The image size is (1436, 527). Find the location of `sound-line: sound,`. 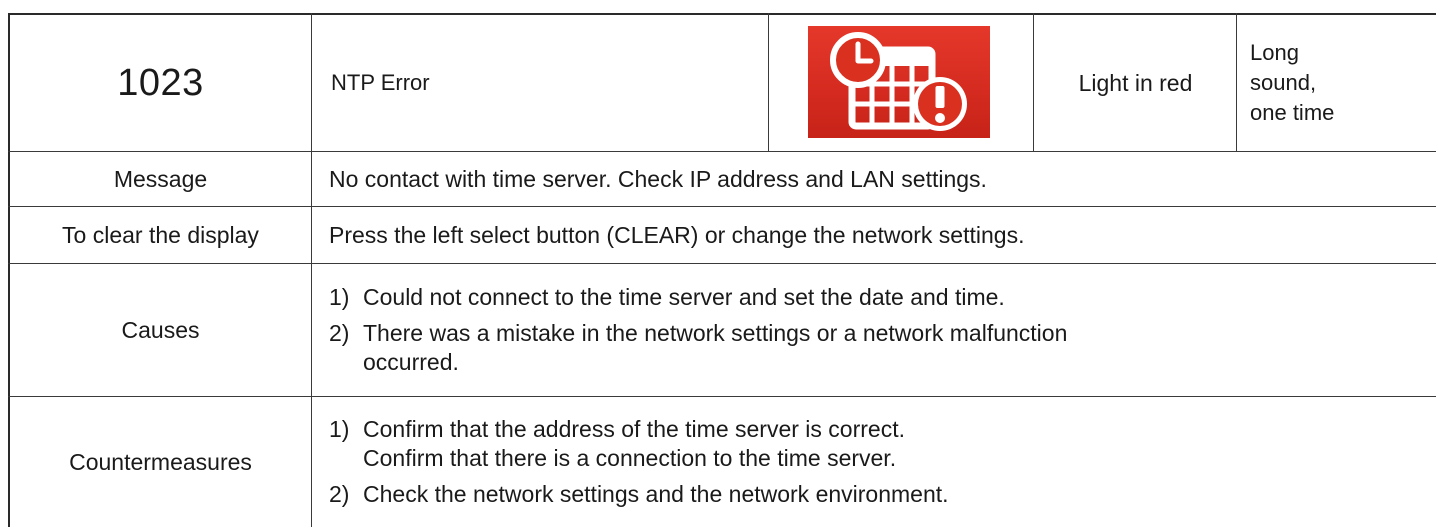

sound-line: sound, is located at coordinates (1283, 82).